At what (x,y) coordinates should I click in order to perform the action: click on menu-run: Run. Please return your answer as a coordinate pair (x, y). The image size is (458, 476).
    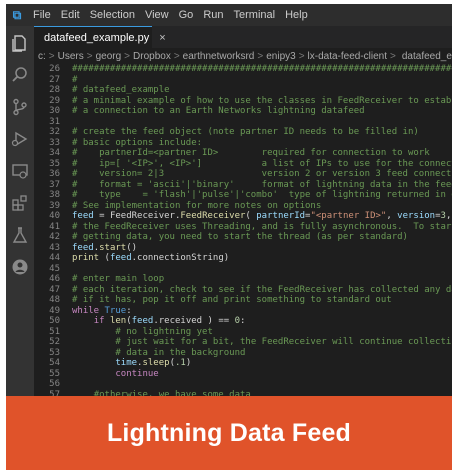
    Looking at the image, I should click on (213, 15).